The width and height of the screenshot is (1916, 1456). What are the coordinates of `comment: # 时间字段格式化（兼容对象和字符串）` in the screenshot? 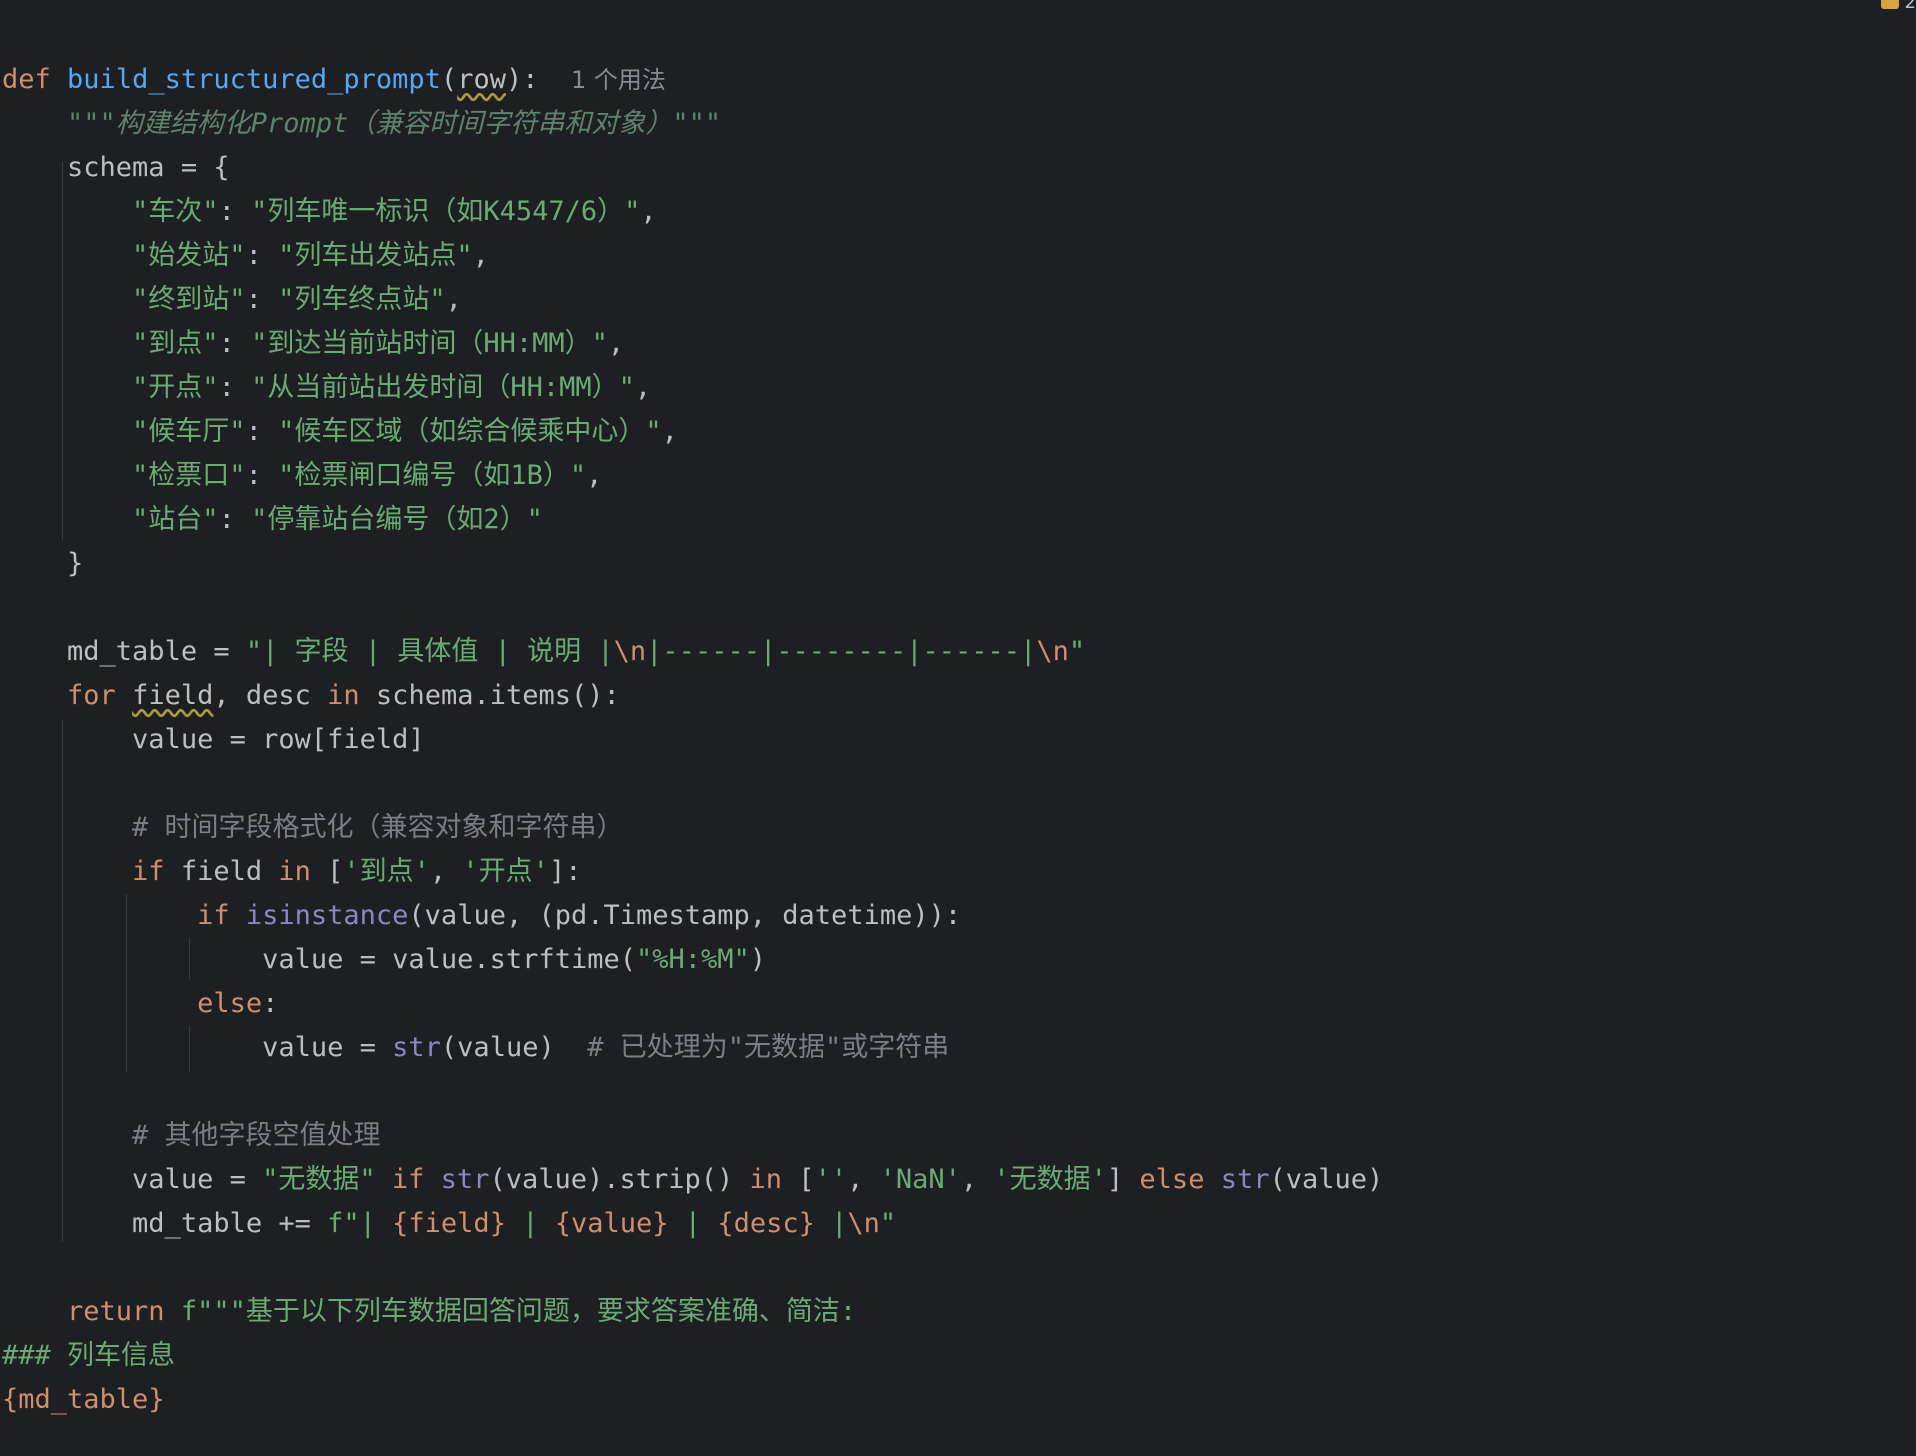 It's located at (378, 827).